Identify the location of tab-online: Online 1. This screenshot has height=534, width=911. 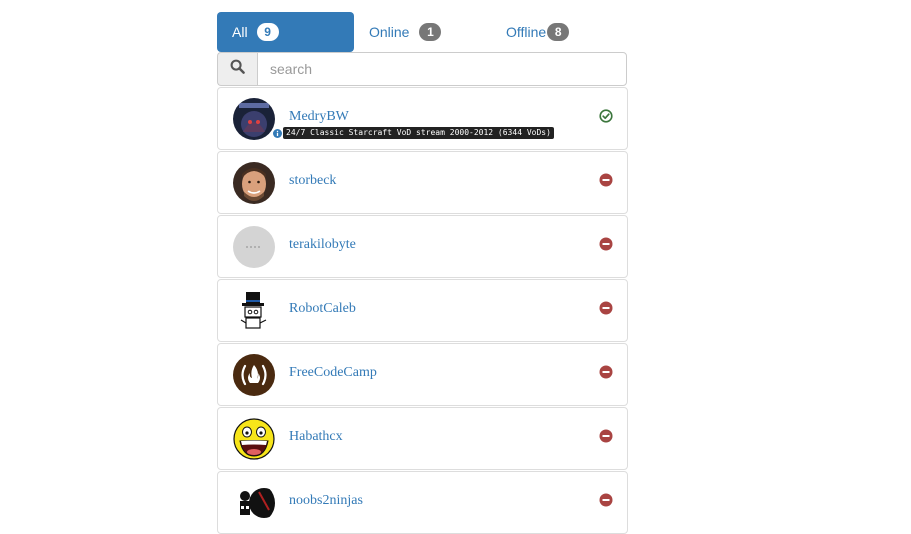
(422, 32).